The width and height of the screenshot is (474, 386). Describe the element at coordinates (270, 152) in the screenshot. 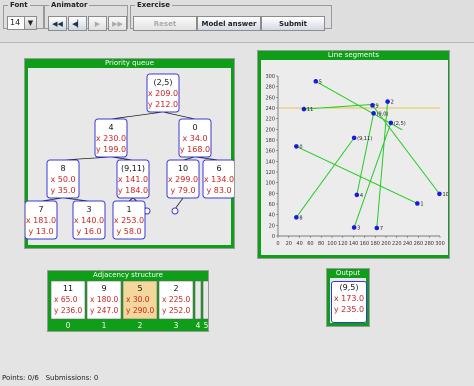

I see `y-tick-label: 160` at that location.